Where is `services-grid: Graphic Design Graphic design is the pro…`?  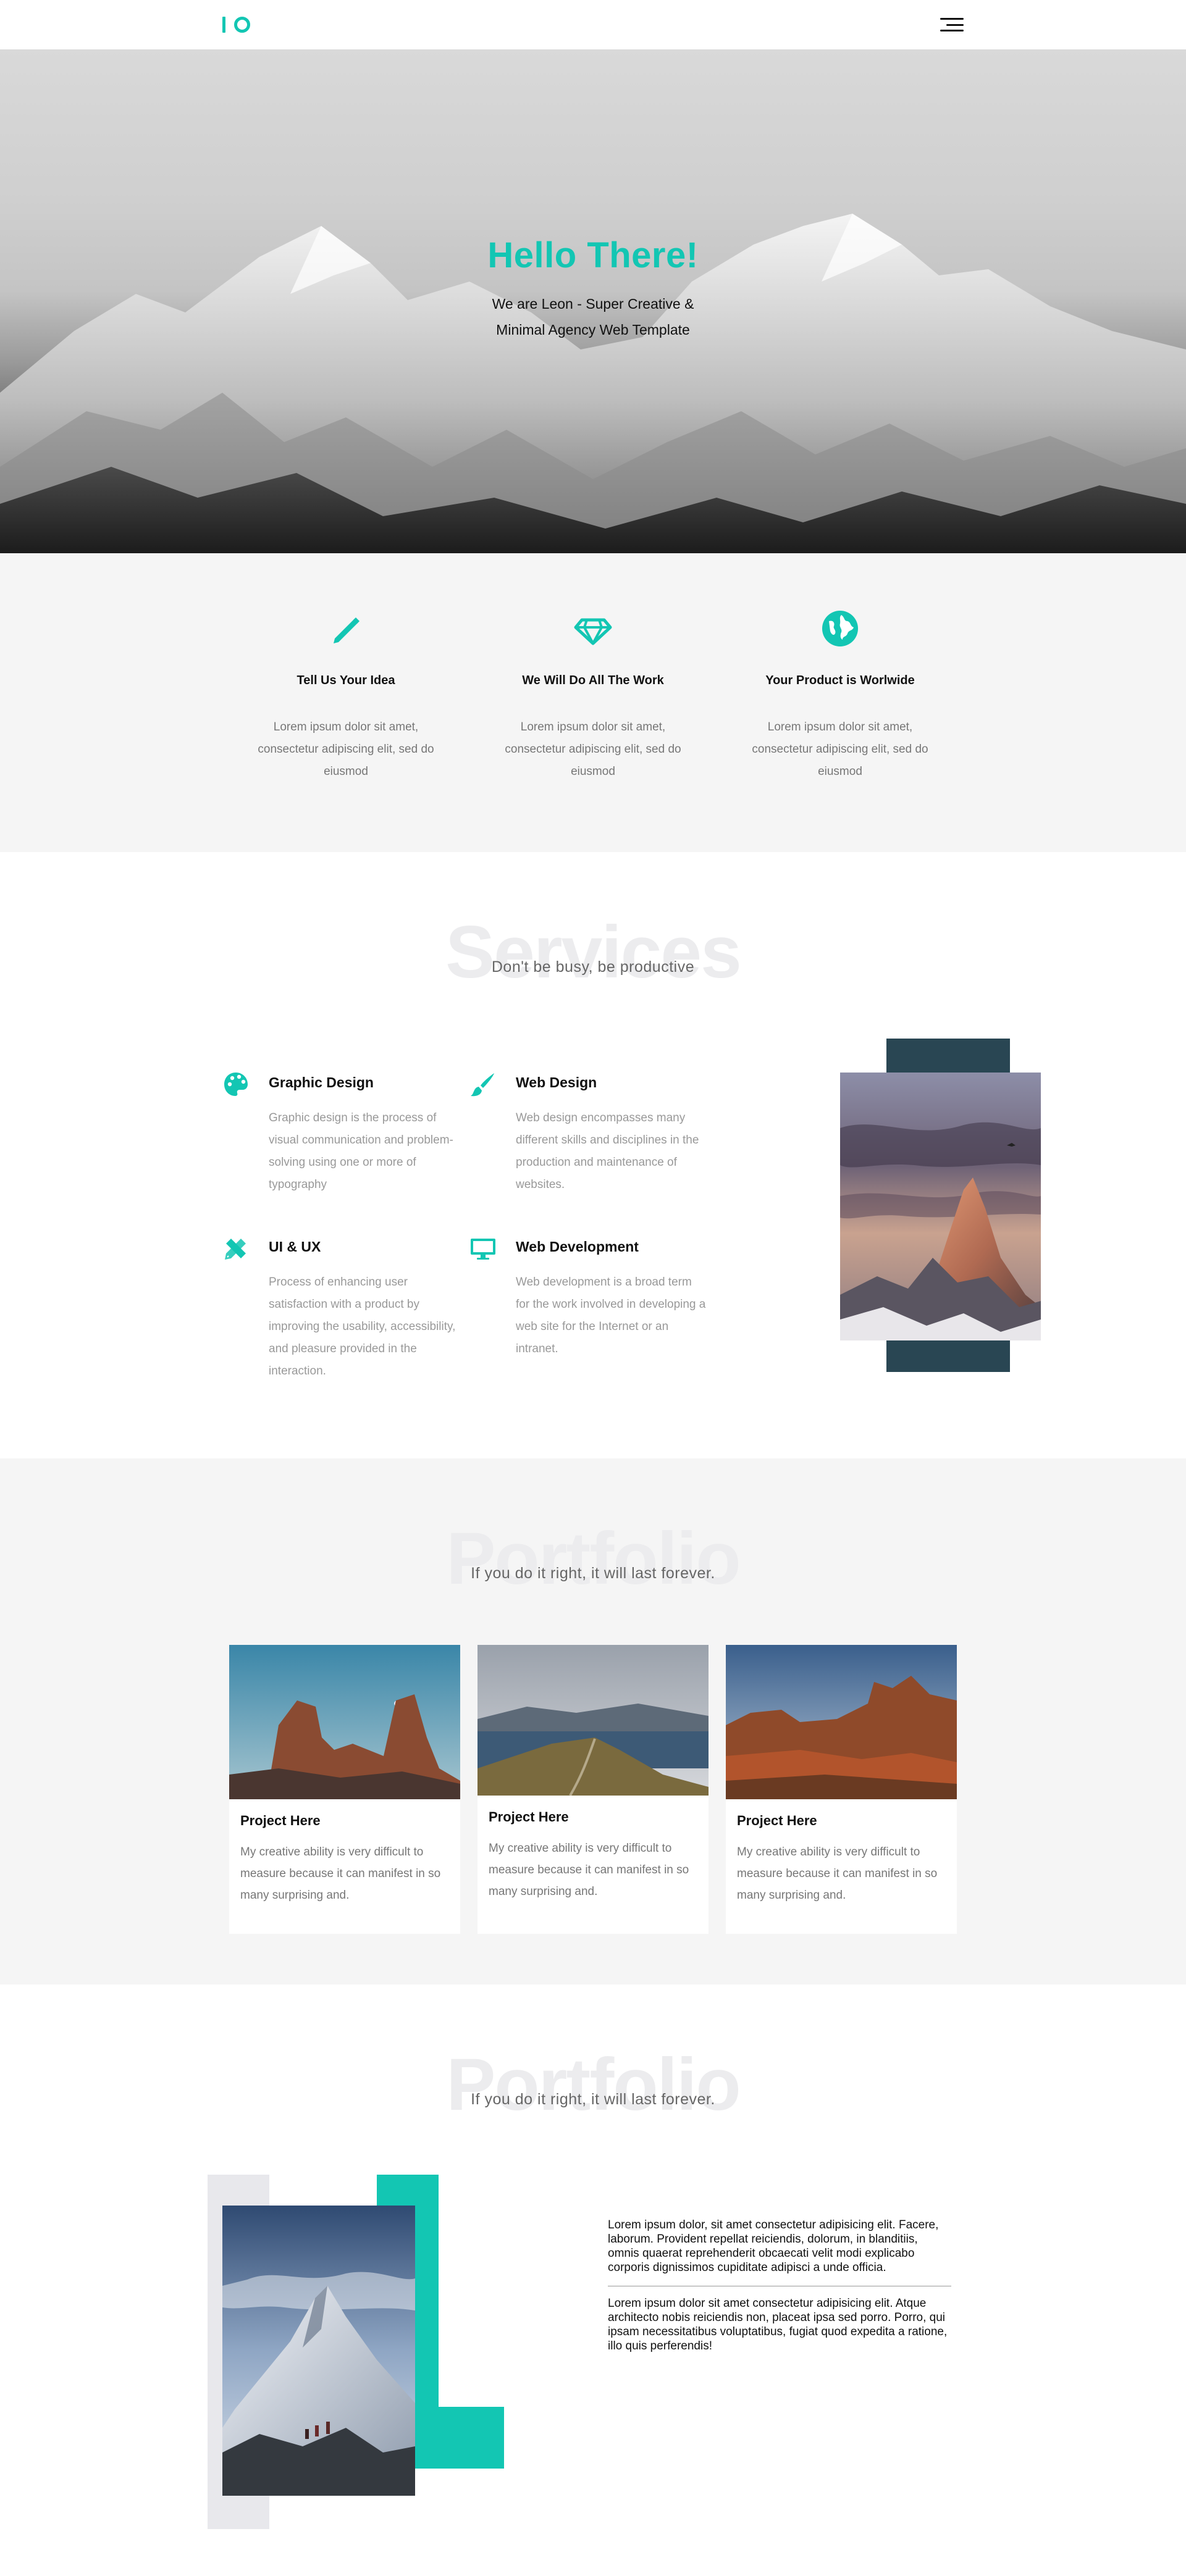 services-grid: Graphic Design Graphic design is the pro… is located at coordinates (631, 1230).